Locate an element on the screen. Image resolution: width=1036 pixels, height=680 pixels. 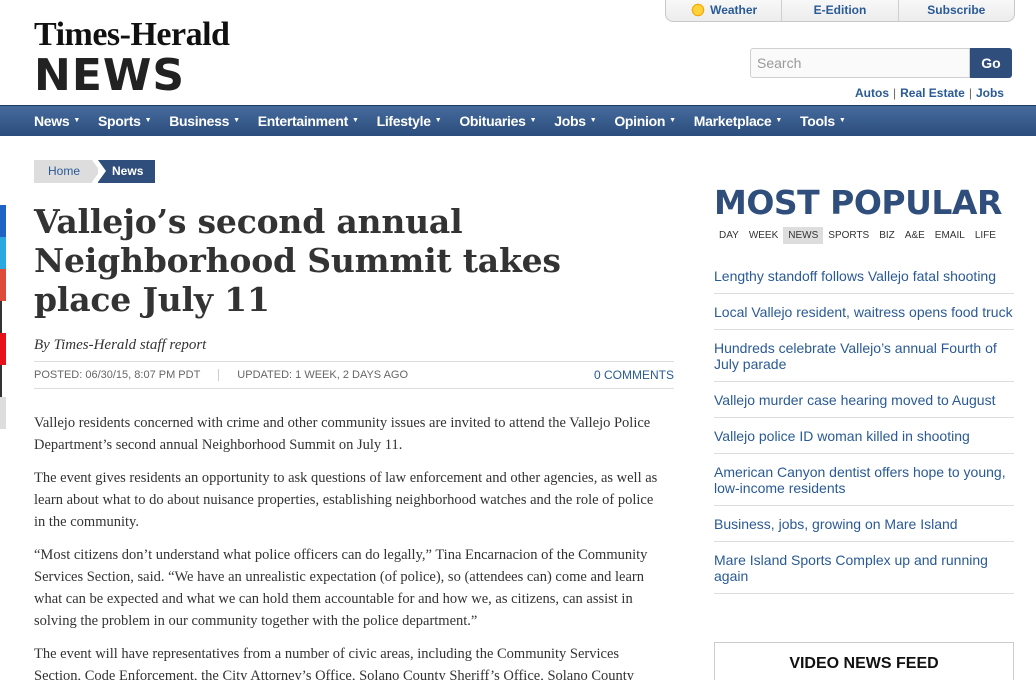
nav-item-marketplace: Marketplace ▼ is located at coordinates (738, 121).